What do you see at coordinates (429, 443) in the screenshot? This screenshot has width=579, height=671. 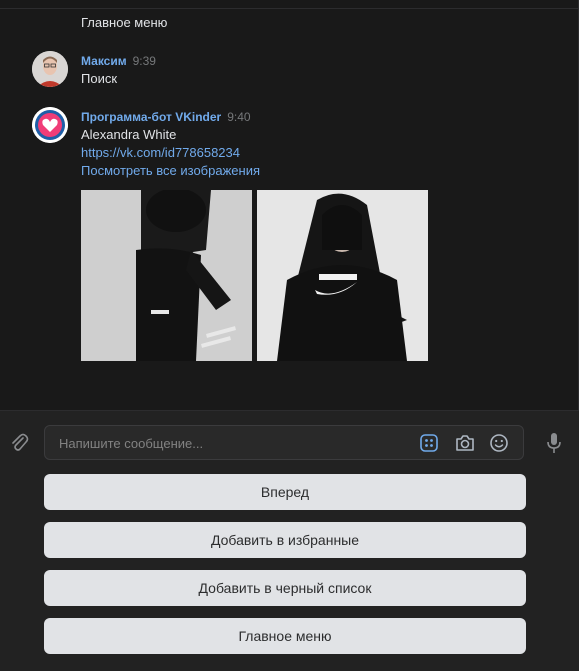 I see `bot-keyboard-icon` at bounding box center [429, 443].